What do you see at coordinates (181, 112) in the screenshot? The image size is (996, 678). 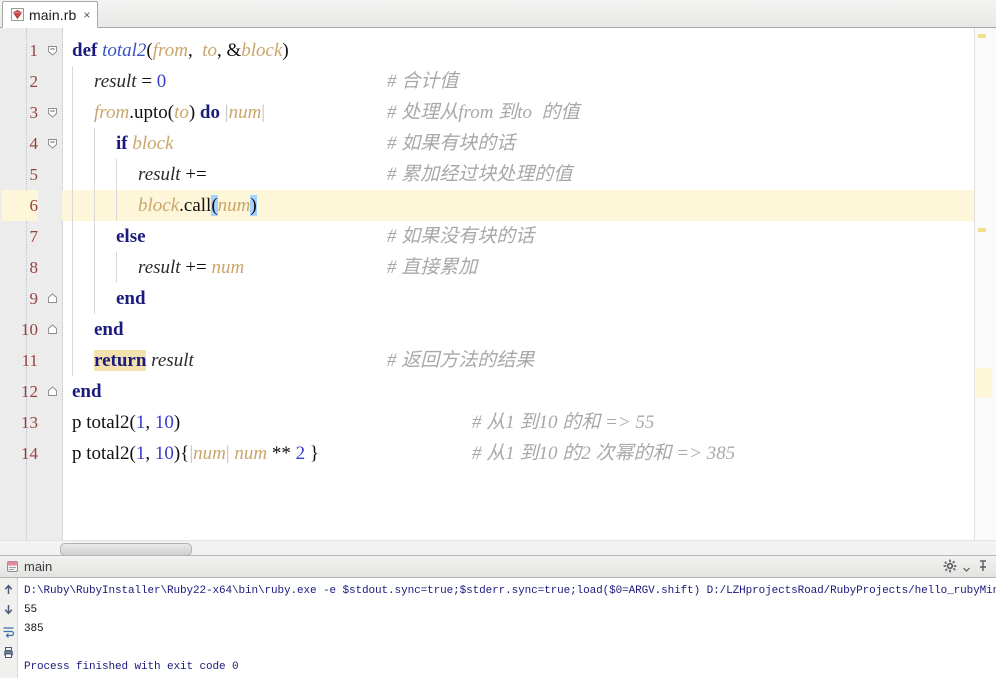 I see `code-token: to` at bounding box center [181, 112].